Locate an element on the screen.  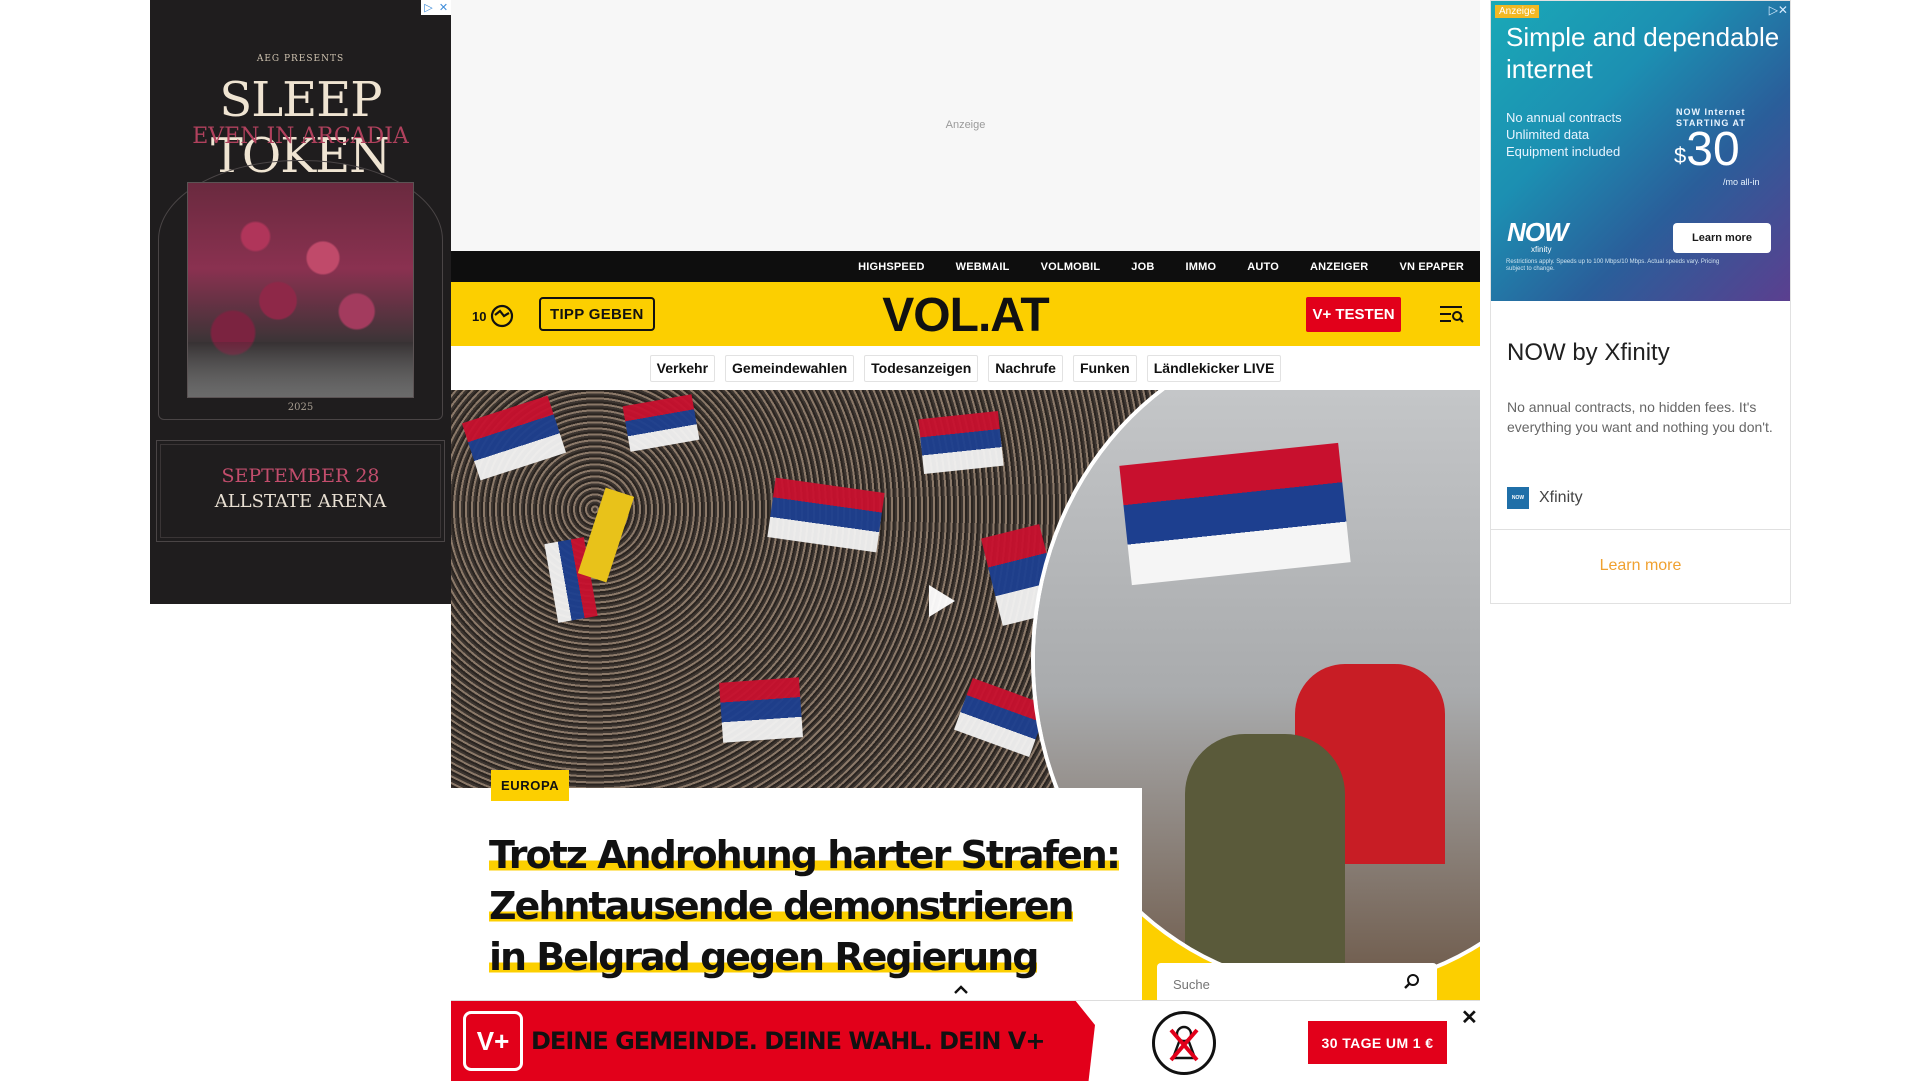
temperature: 10 is located at coordinates (479, 316).